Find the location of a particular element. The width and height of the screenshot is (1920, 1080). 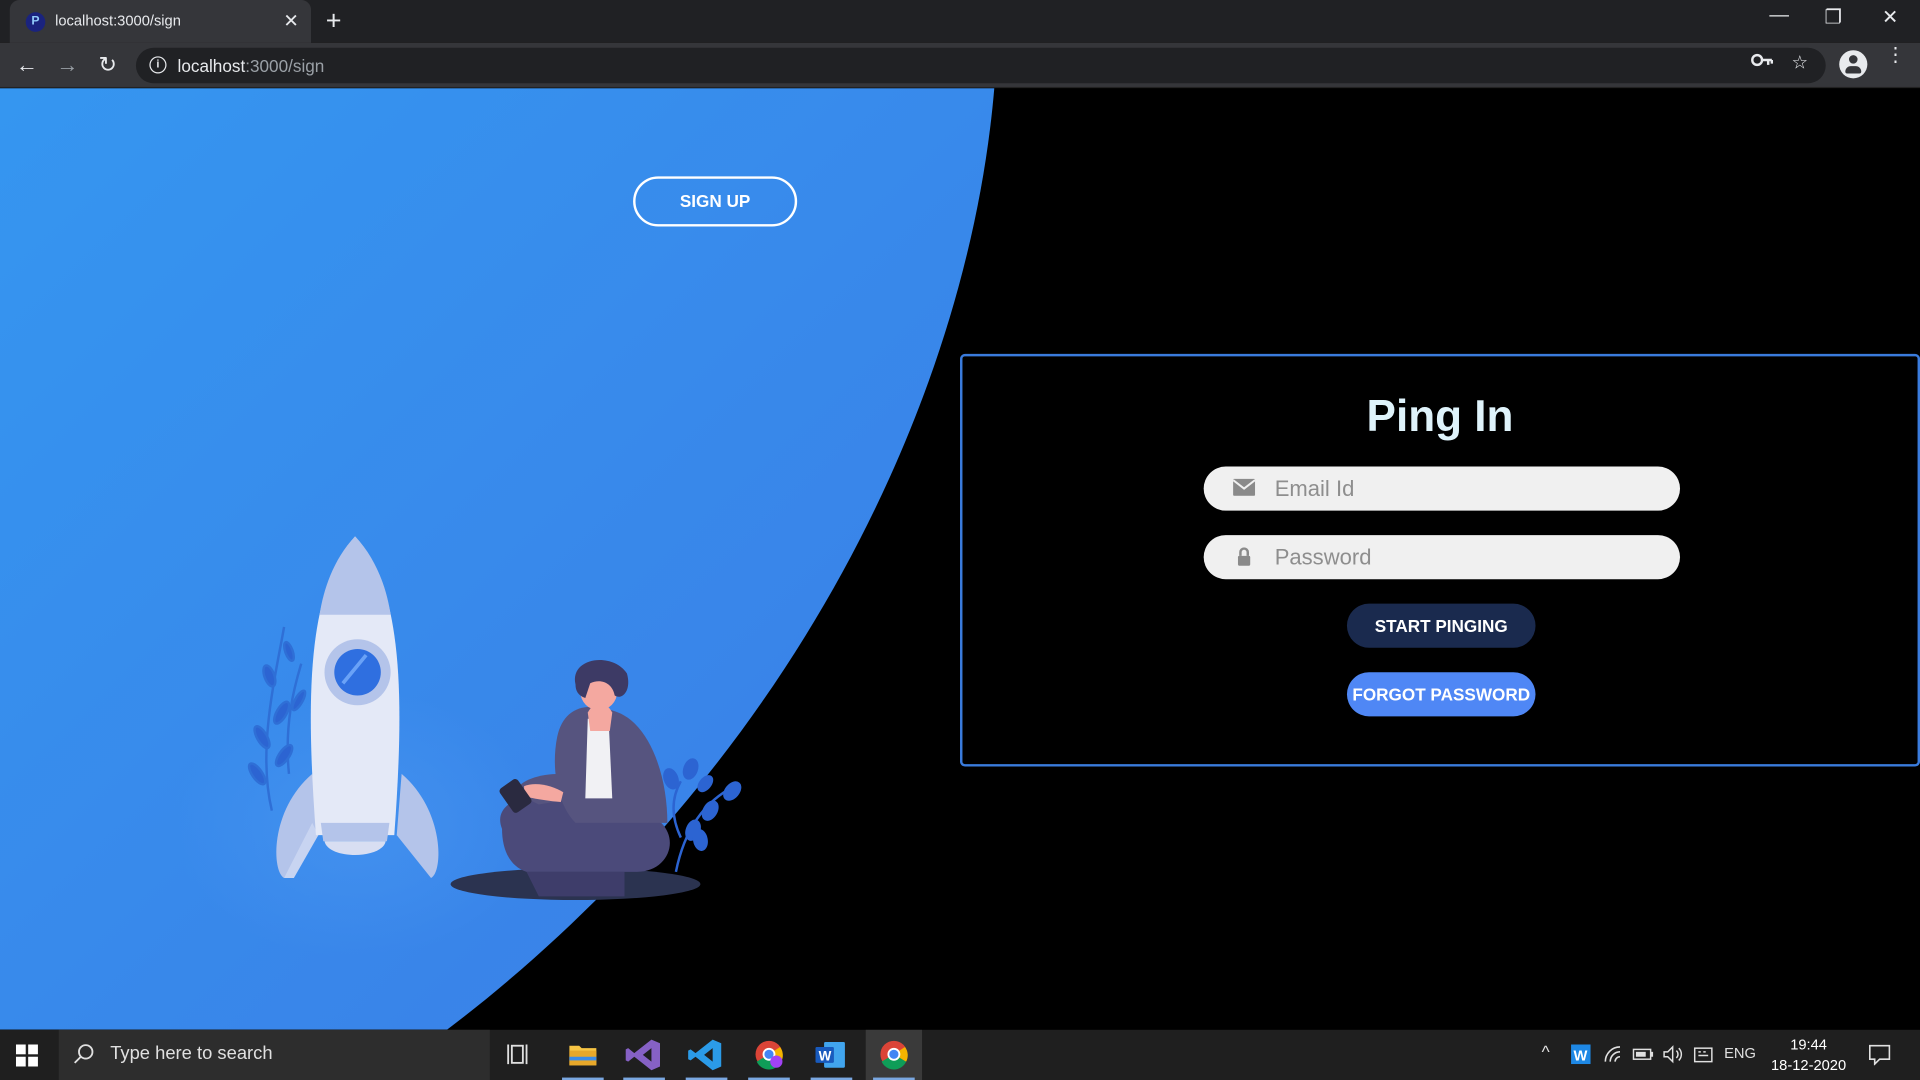

battery-icon is located at coordinates (1643, 1055).